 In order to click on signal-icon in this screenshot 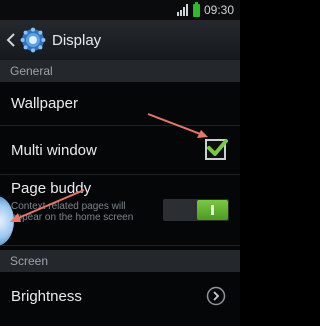, I will do `click(182, 10)`.